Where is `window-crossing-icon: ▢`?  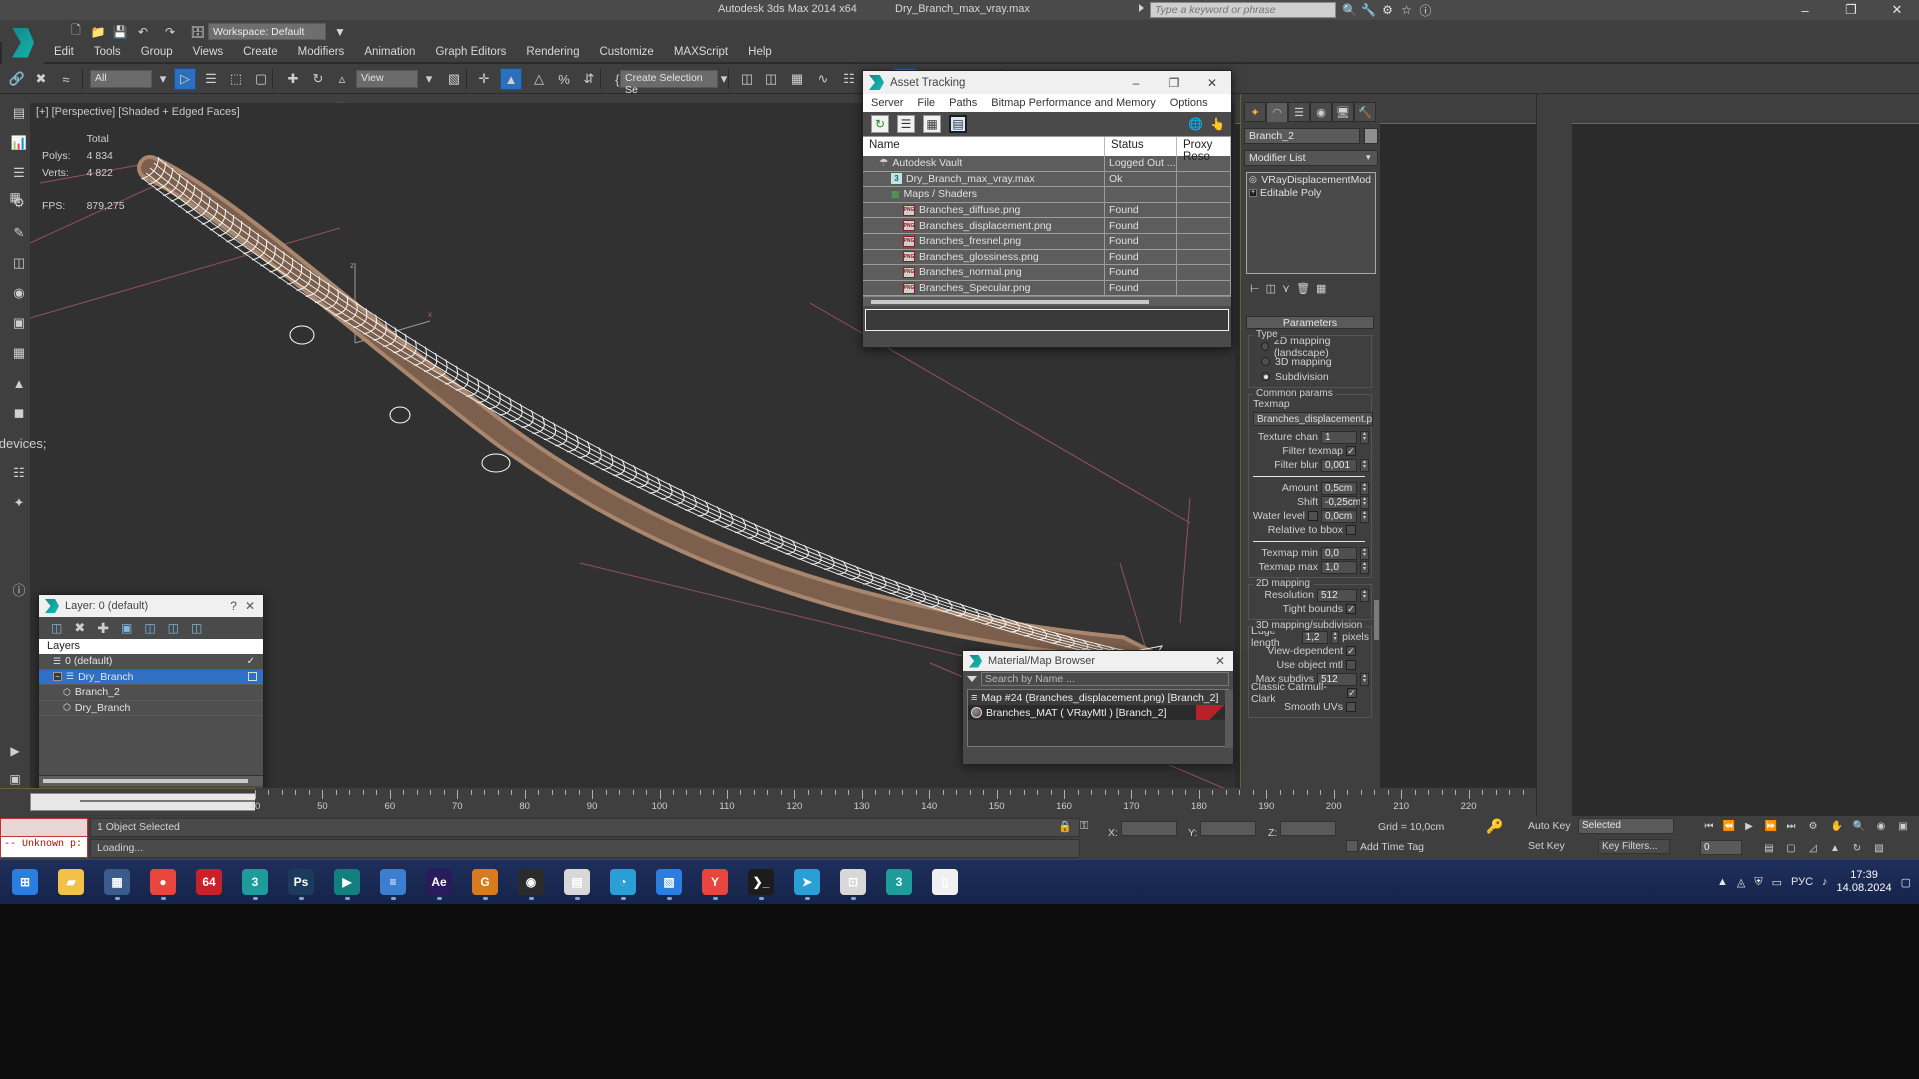
window-crossing-icon: ▢ is located at coordinates (261, 79).